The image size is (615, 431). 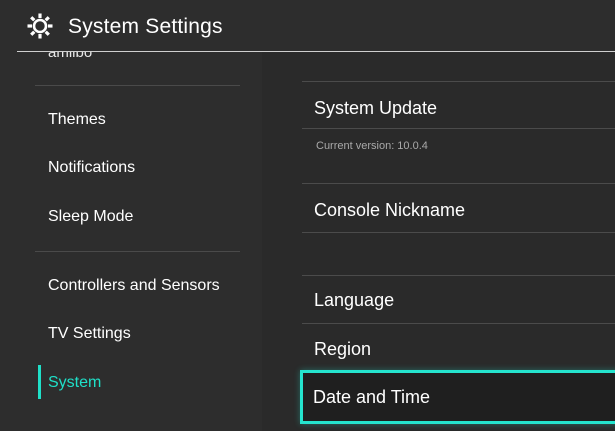 What do you see at coordinates (372, 397) in the screenshot?
I see `date-and-time-label: Date and Time` at bounding box center [372, 397].